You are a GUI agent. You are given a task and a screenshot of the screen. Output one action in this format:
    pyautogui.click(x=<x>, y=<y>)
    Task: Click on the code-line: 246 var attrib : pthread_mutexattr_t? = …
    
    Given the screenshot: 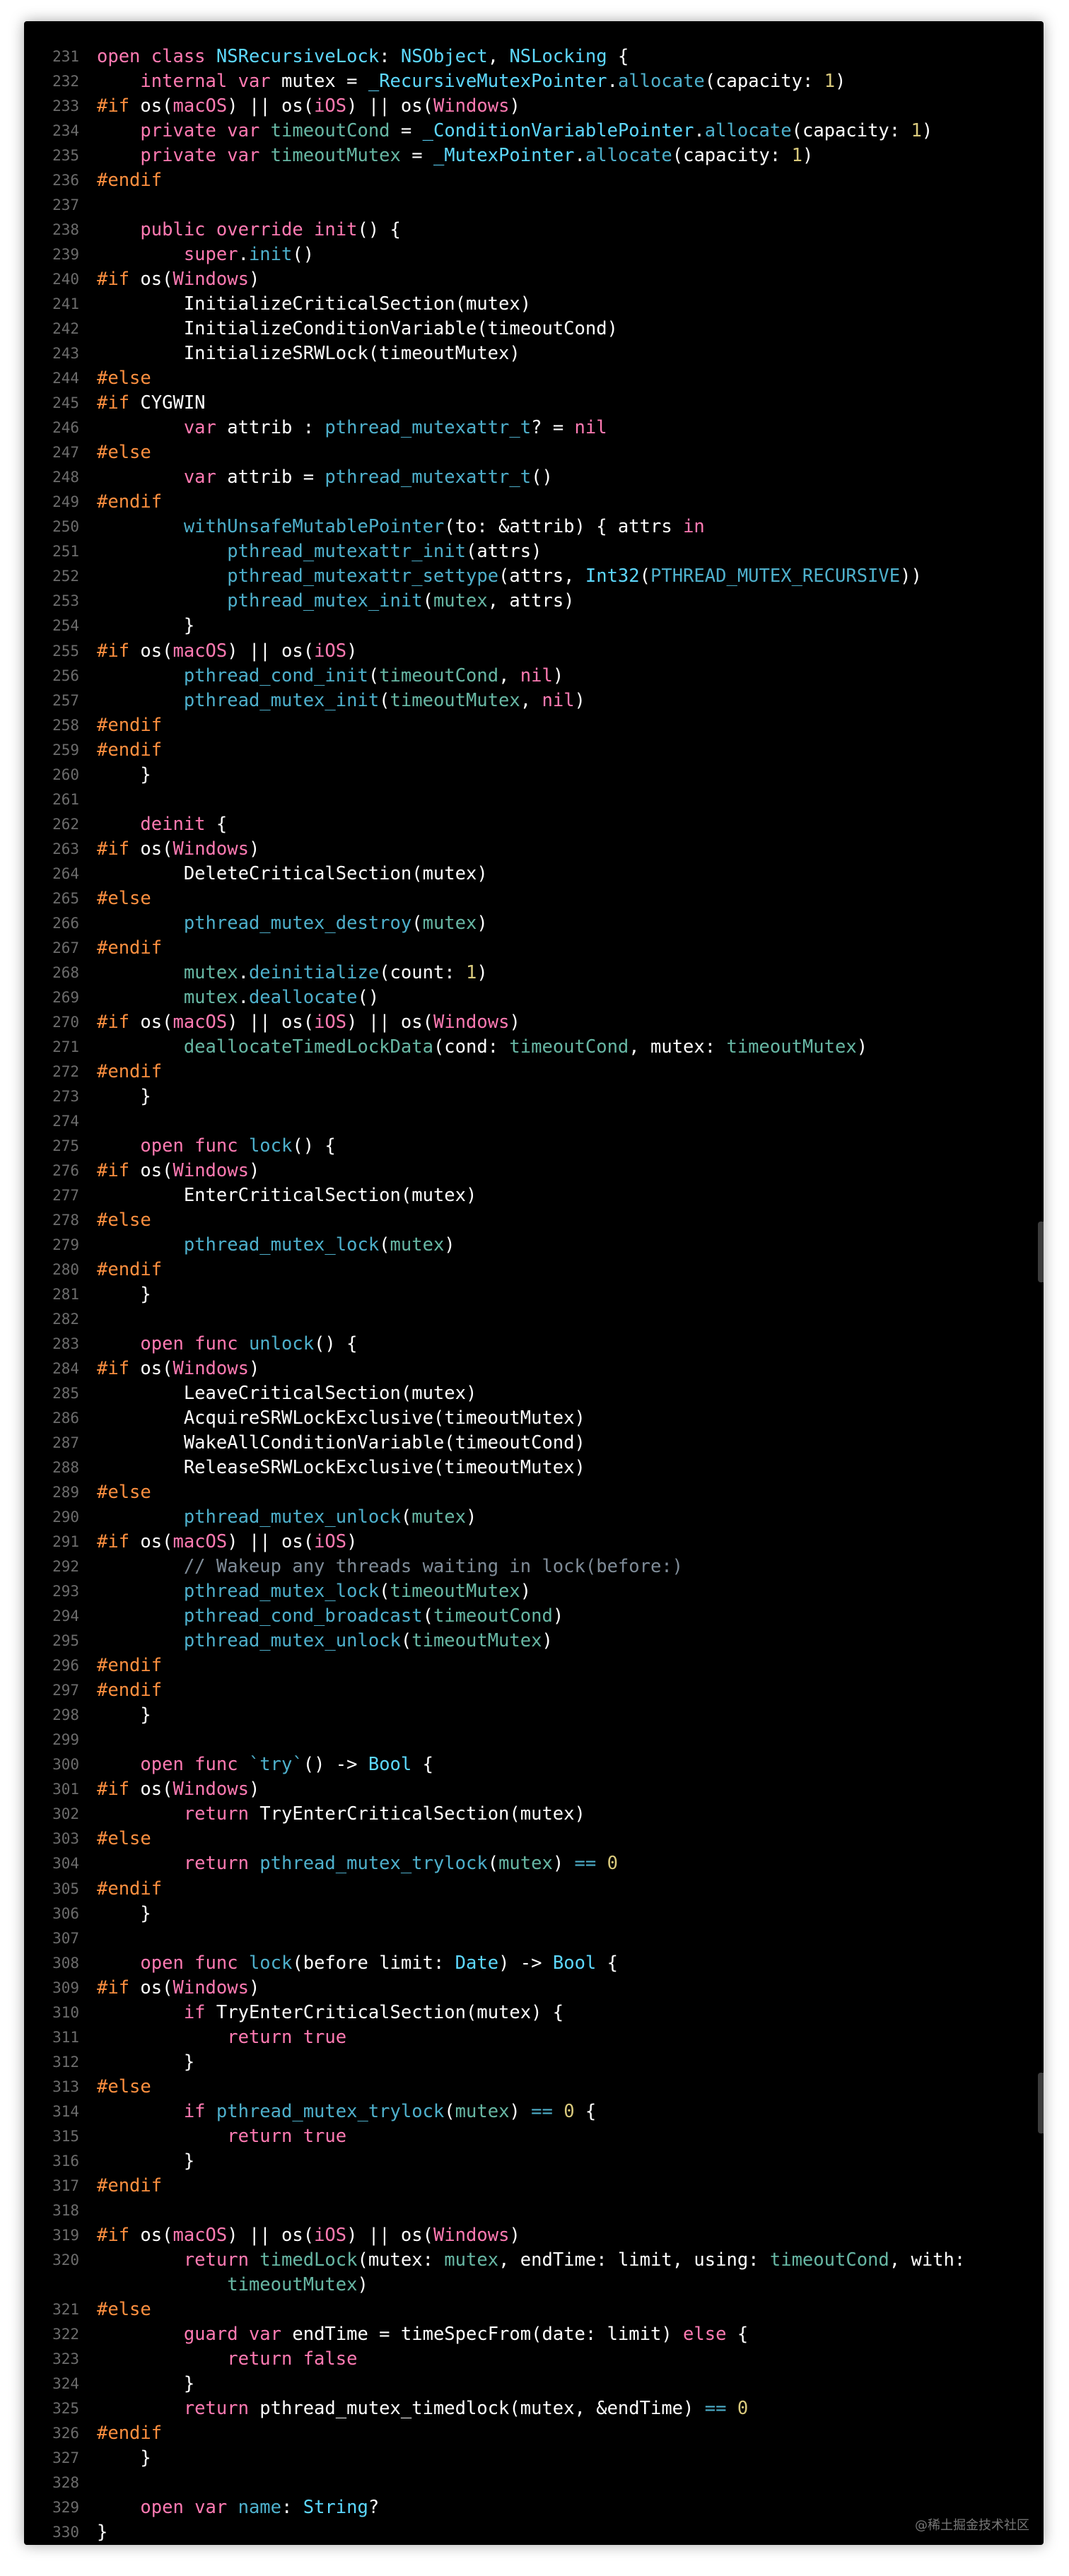 What is the action you would take?
    pyautogui.click(x=534, y=428)
    